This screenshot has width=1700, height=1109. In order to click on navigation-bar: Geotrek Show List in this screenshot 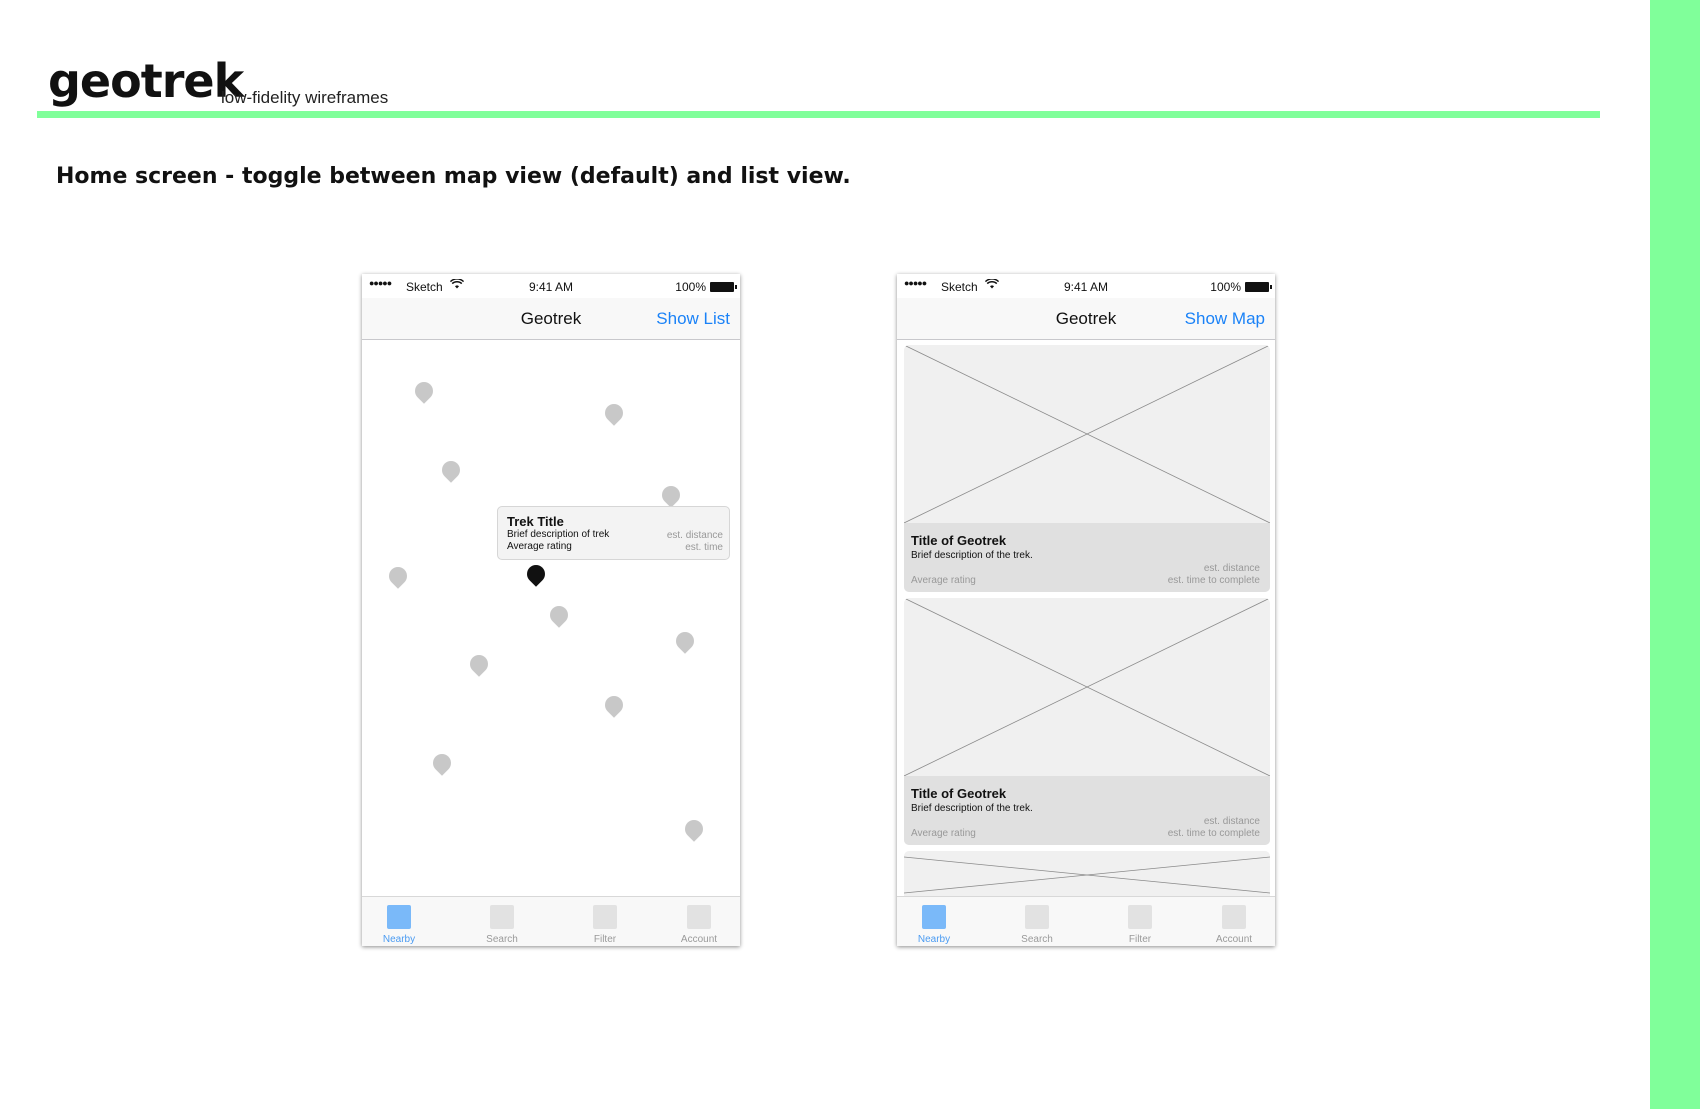, I will do `click(551, 319)`.